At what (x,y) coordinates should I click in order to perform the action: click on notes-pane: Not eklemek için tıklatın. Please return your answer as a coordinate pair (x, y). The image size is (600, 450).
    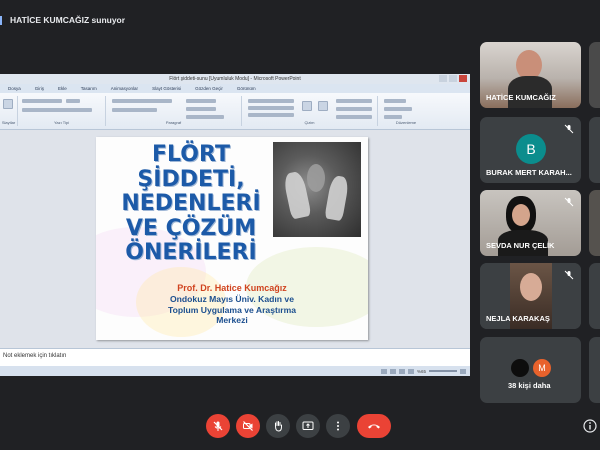
    Looking at the image, I should click on (235, 357).